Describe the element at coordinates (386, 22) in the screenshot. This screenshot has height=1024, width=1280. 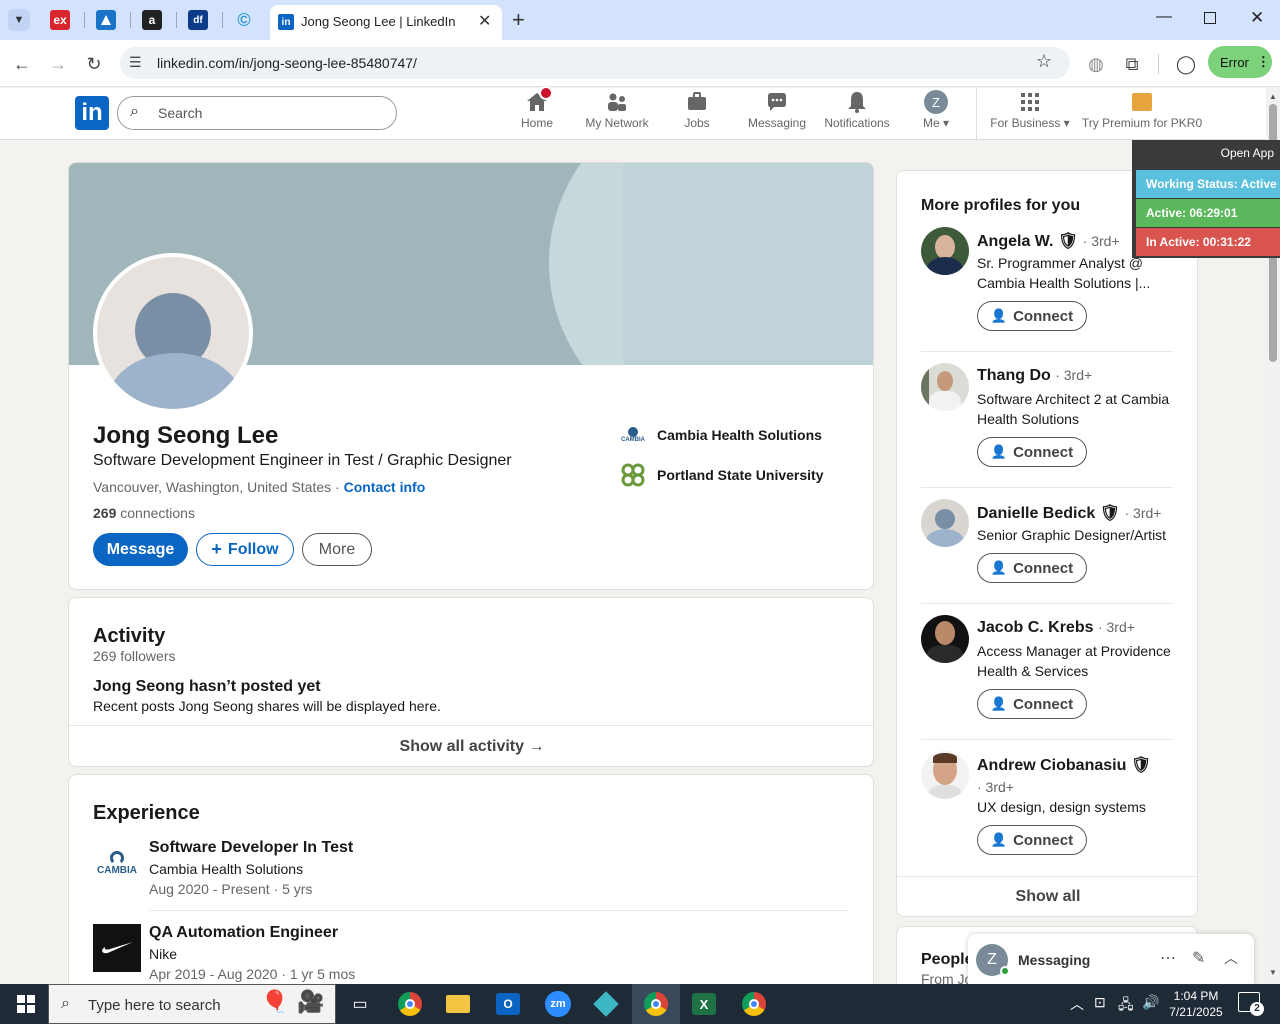
I see `active-tab: in Jong Seong Lee | LinkedIn ✕` at that location.